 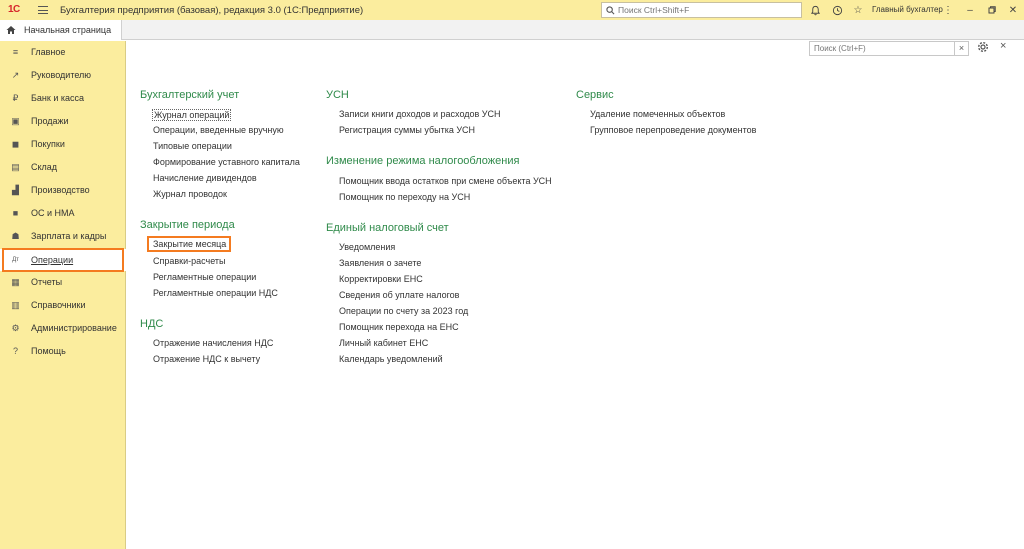 I want to click on sidebar-item-purchases: ◼ Покупки, so click(x=63, y=144).